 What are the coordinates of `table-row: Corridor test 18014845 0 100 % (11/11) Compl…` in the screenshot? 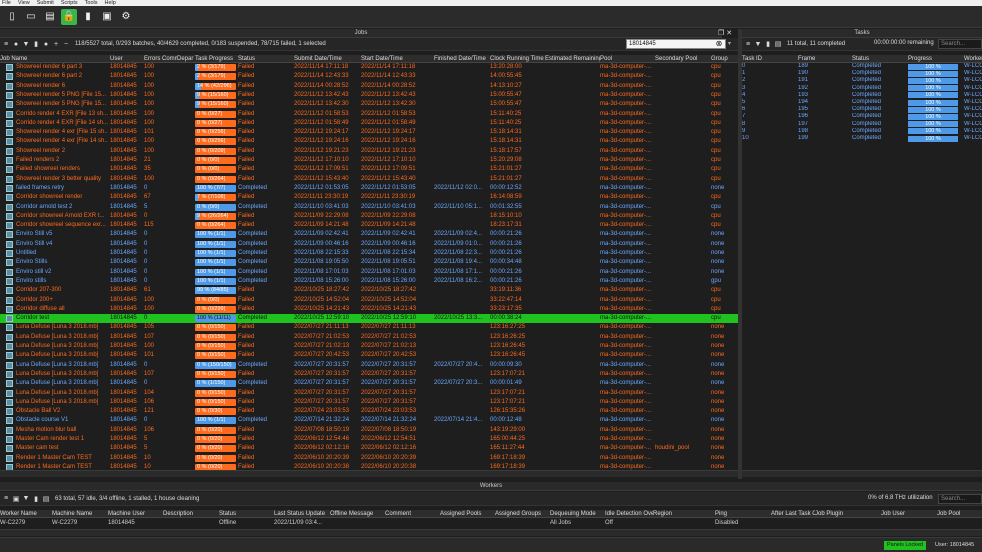 It's located at (369, 319).